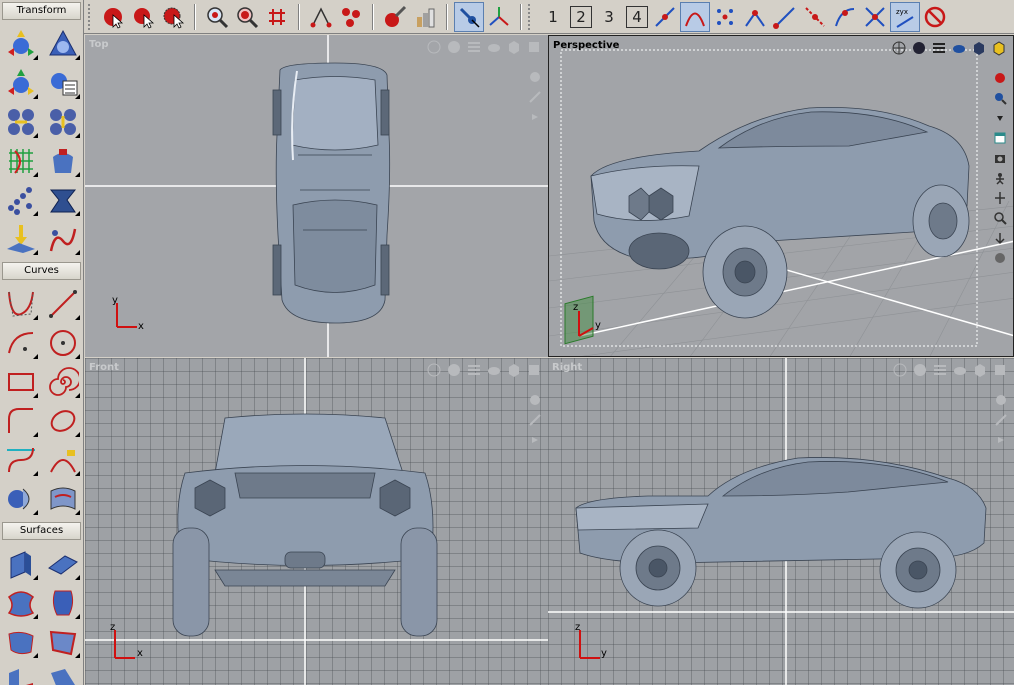  Describe the element at coordinates (21, 303) in the screenshot. I see `cv-curve-tool` at that location.